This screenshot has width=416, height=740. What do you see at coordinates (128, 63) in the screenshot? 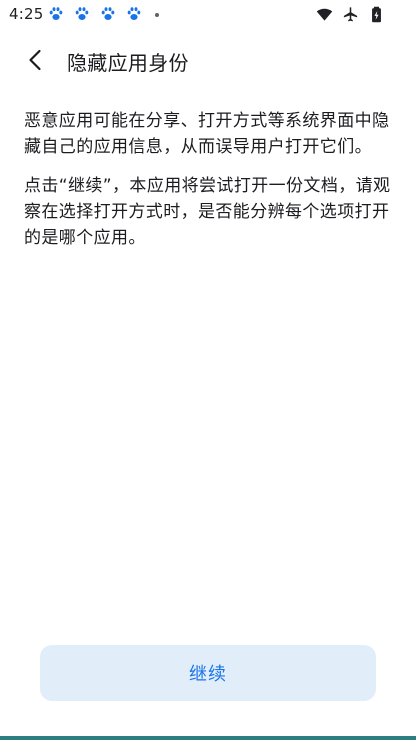
I see `page-title: 隐藏应用身份` at bounding box center [128, 63].